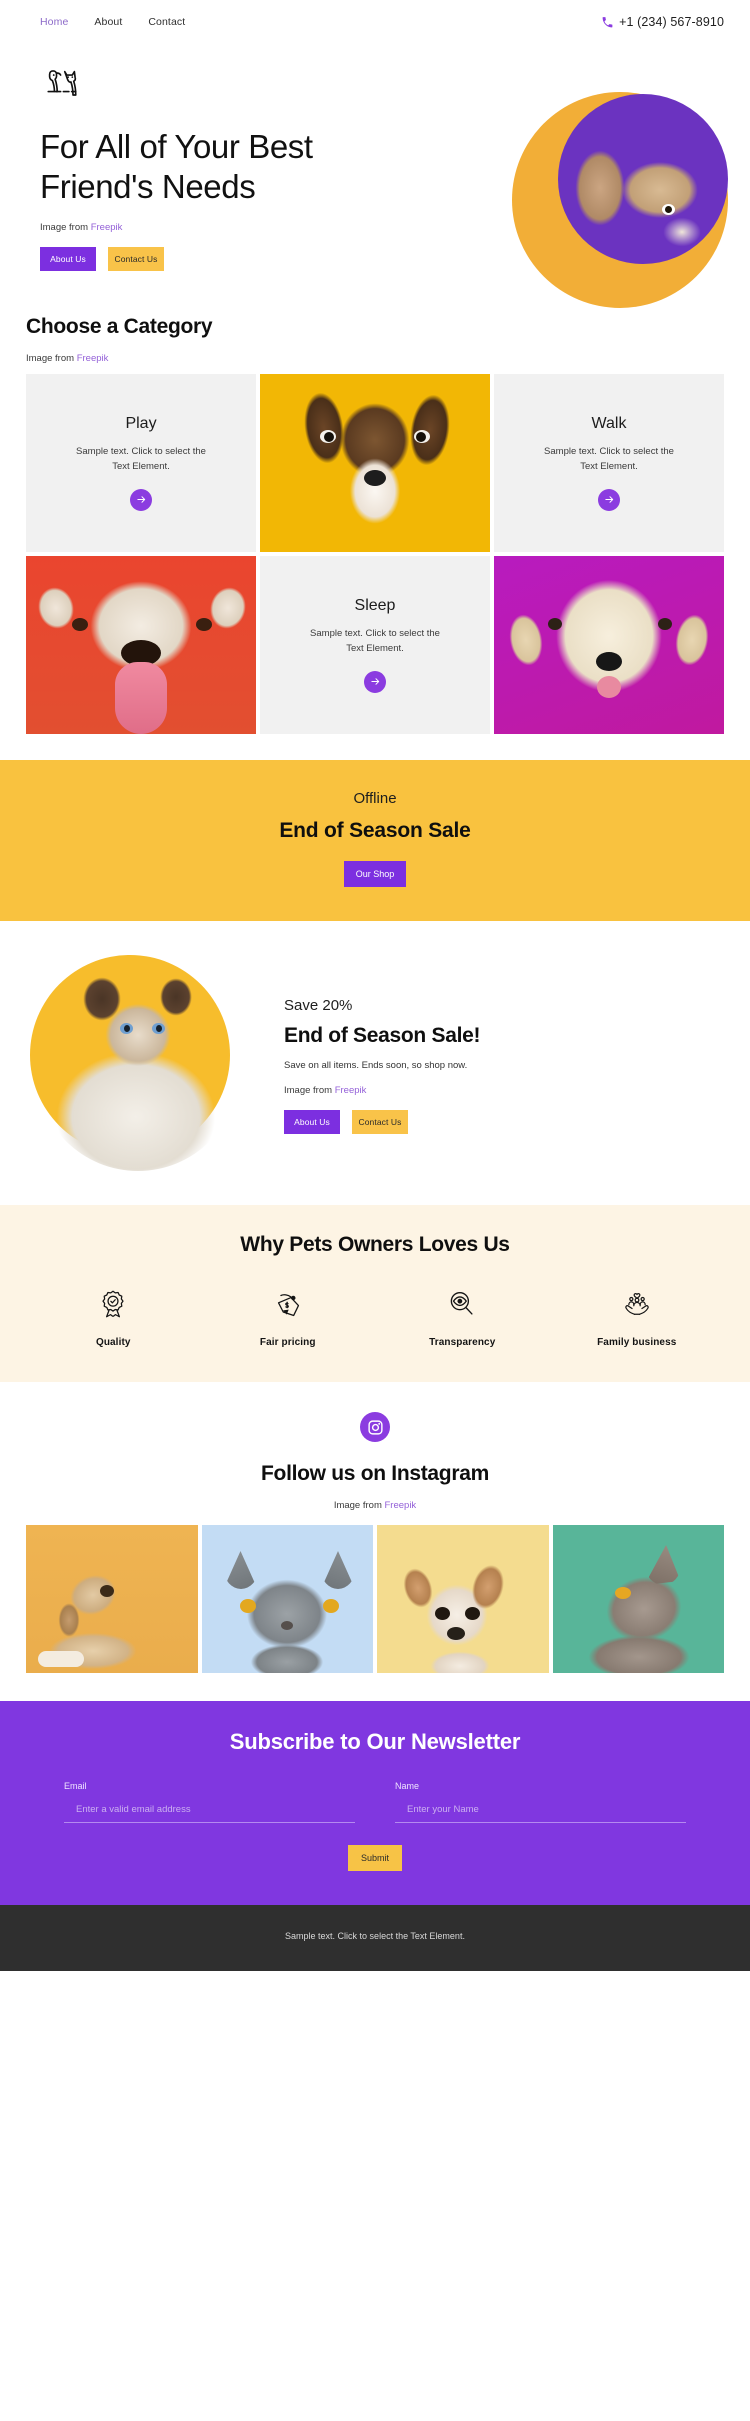  Describe the element at coordinates (622, 1593) in the screenshot. I see `cat-eye` at that location.